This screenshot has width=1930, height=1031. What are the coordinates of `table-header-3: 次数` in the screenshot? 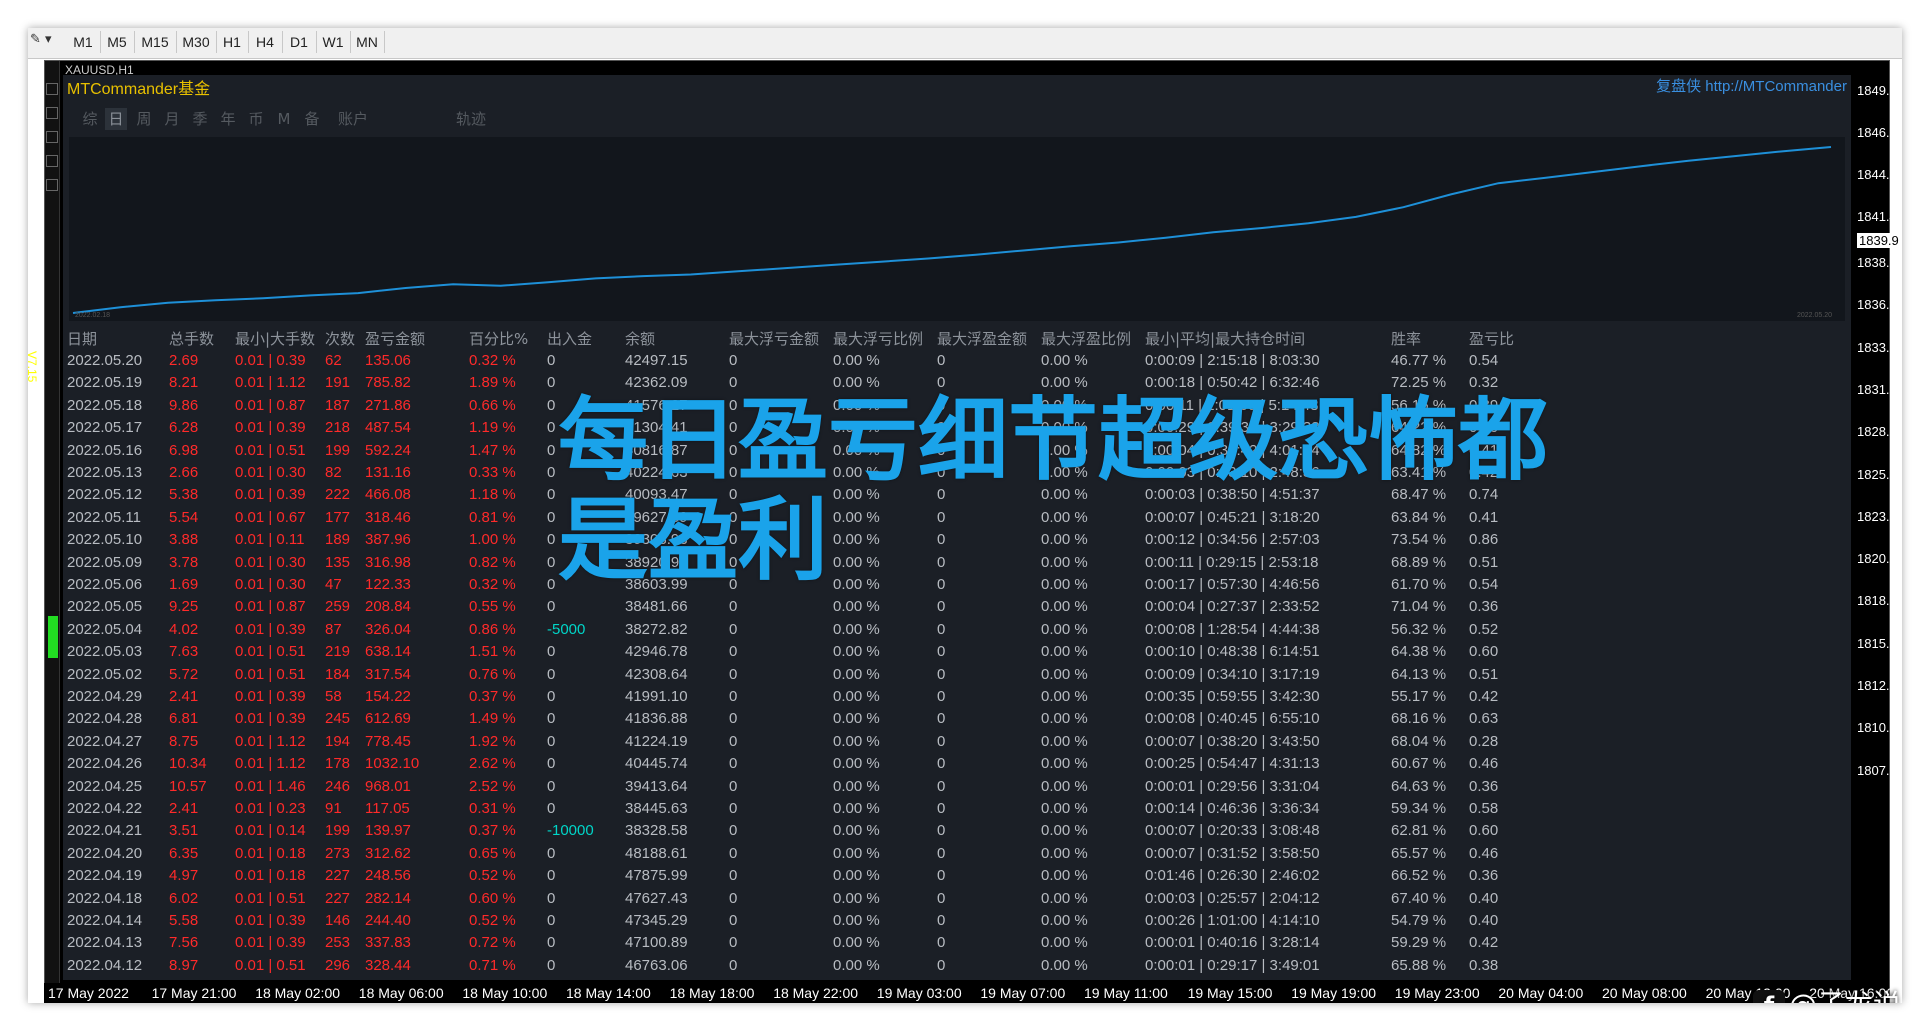 It's located at (340, 338).